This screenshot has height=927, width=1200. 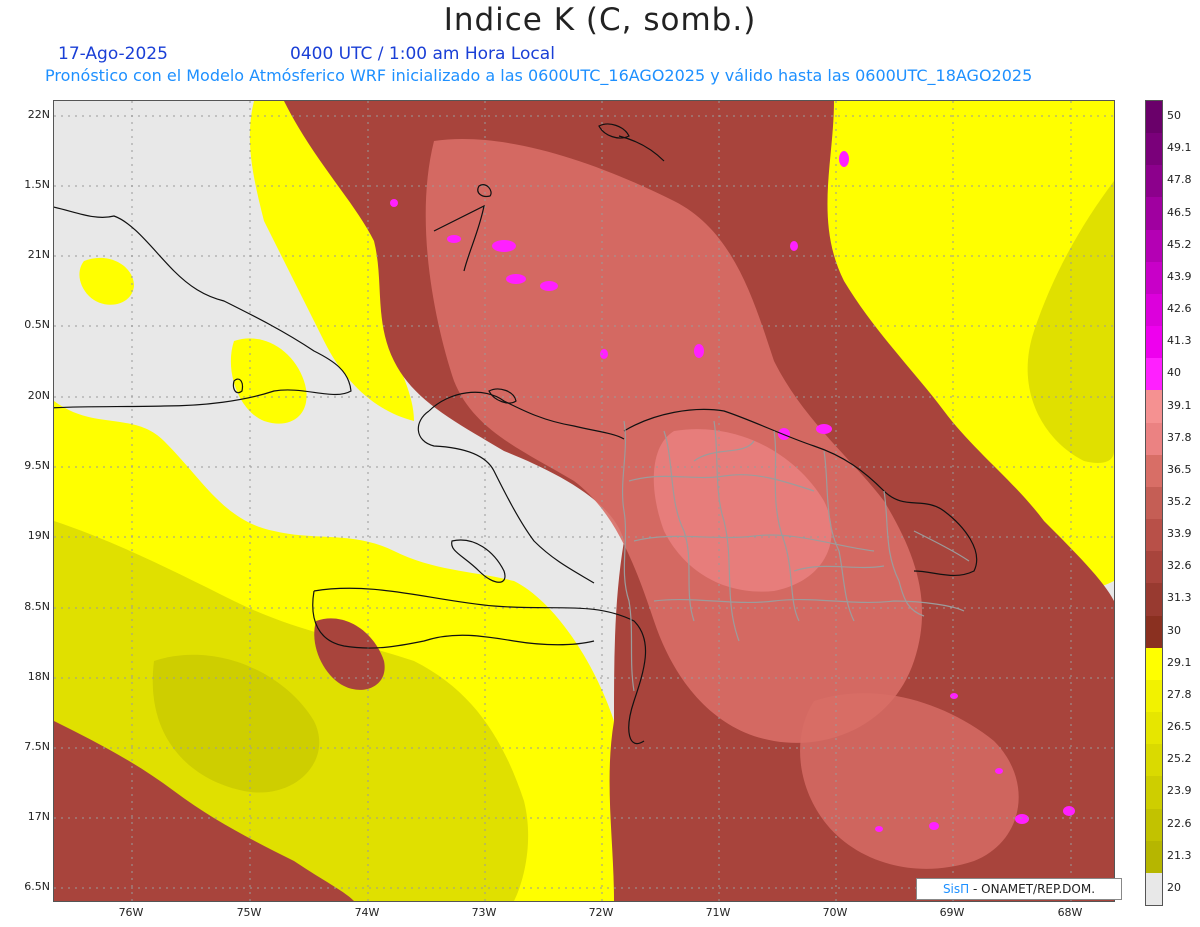 What do you see at coordinates (1179, 727) in the screenshot?
I see `color-scale-label: 26.5` at bounding box center [1179, 727].